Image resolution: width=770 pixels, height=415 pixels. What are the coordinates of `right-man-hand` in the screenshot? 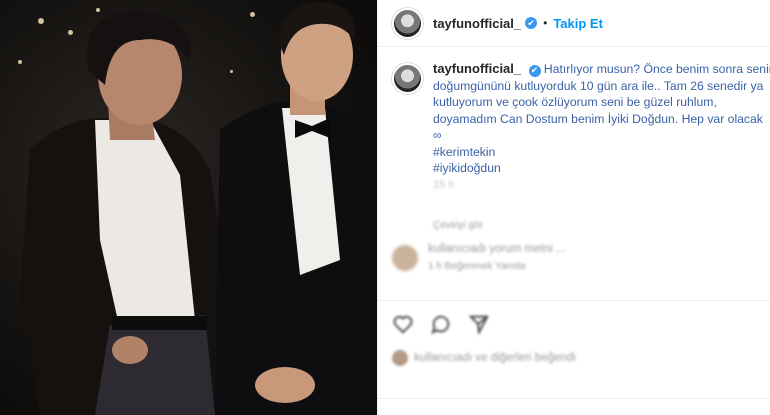 It's located at (285, 385).